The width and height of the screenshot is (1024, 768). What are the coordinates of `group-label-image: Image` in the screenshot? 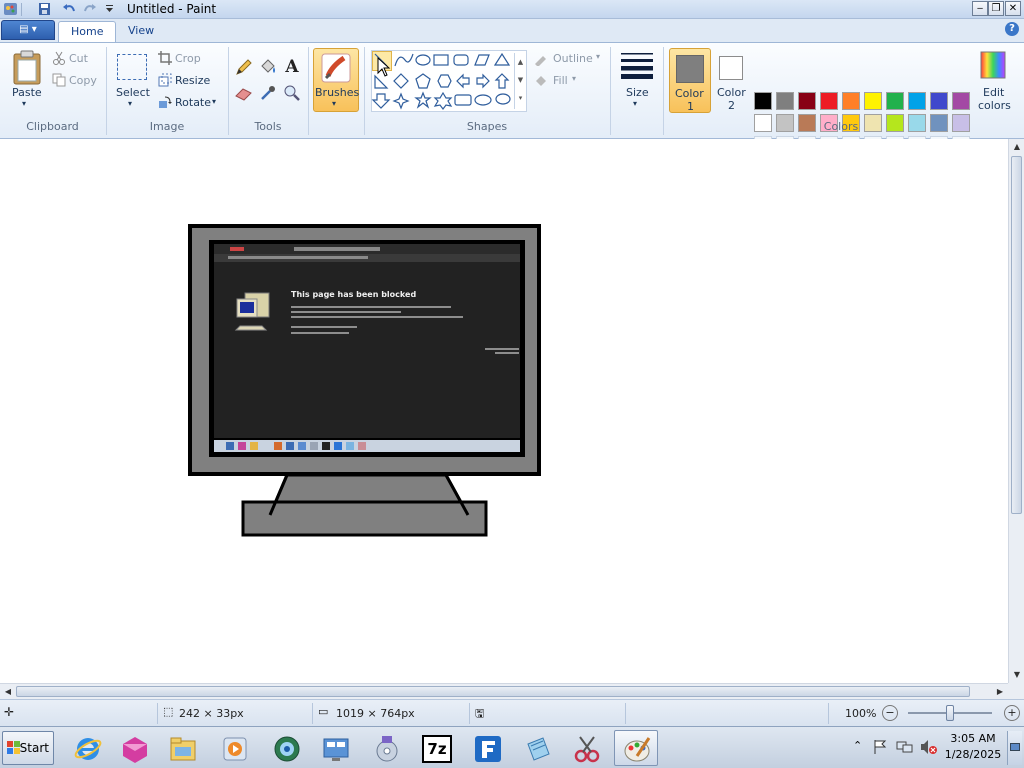 It's located at (167, 126).